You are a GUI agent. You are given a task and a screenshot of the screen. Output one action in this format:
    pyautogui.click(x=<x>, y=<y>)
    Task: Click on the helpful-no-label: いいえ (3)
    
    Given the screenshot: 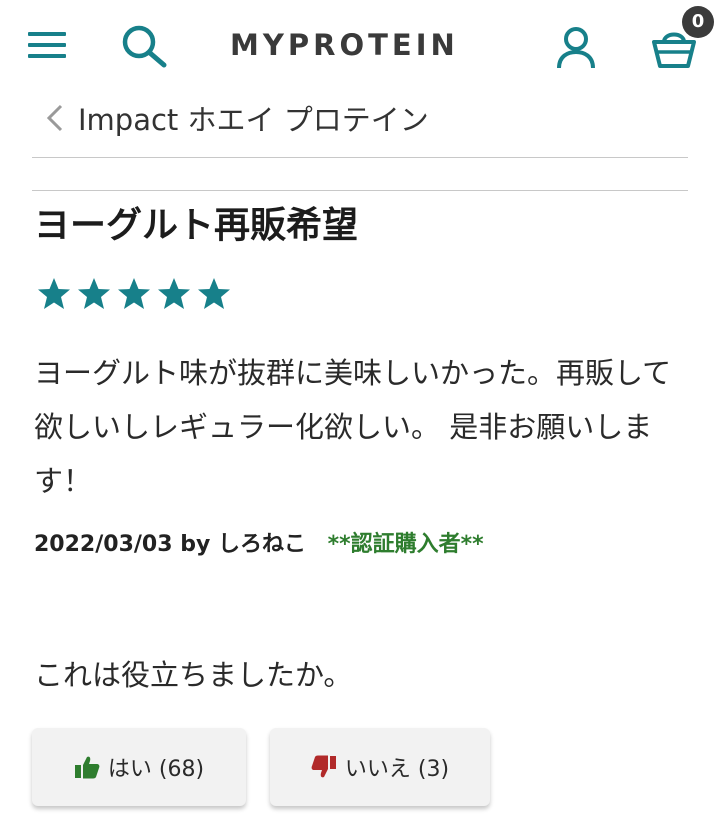 What is the action you would take?
    pyautogui.click(x=397, y=769)
    